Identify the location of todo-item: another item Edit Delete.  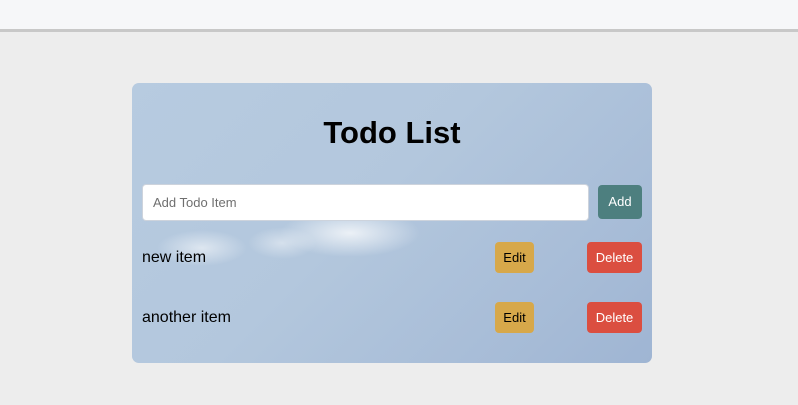
(392, 318).